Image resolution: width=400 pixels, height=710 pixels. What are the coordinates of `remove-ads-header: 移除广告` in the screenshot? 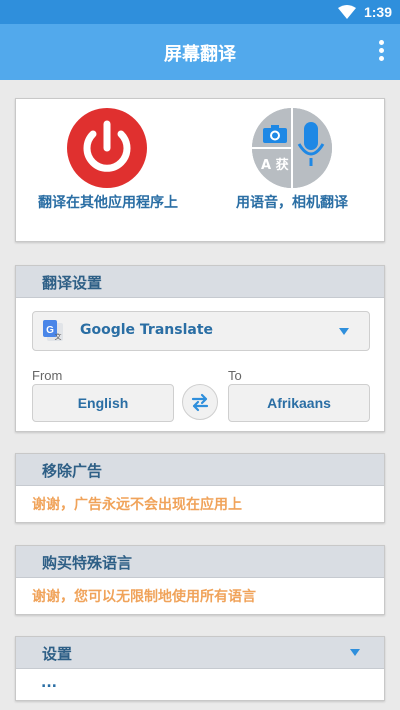 It's located at (200, 470).